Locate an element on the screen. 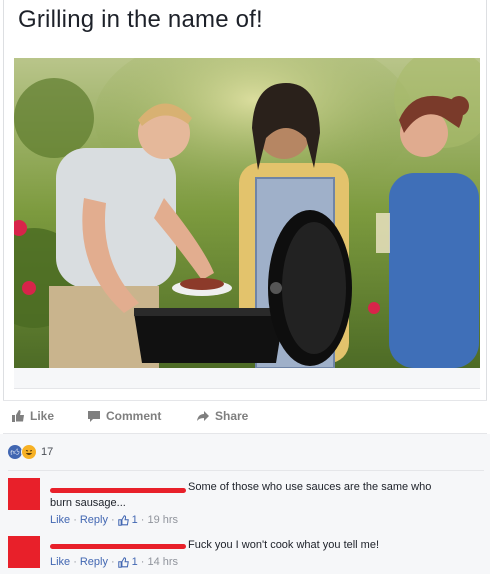 The height and width of the screenshot is (574, 490). share-button: Share is located at coordinates (222, 416).